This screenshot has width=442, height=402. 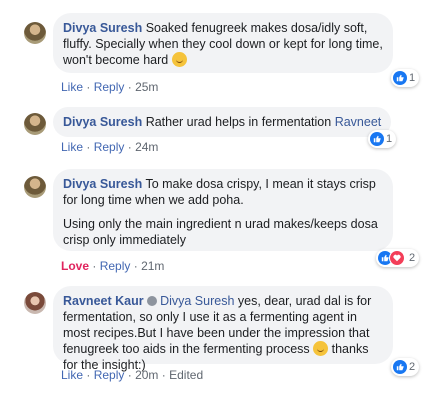 I want to click on comment-actions: Like · Reply · 24m, so click(x=109, y=147).